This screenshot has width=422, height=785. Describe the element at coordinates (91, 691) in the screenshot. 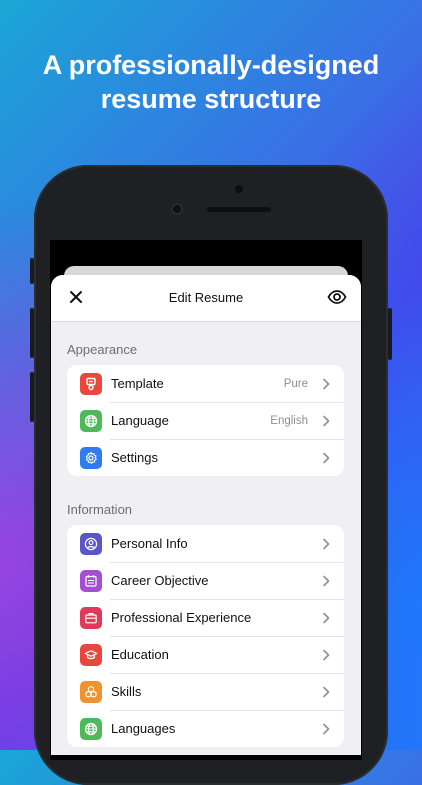

I see `skills-icon` at that location.